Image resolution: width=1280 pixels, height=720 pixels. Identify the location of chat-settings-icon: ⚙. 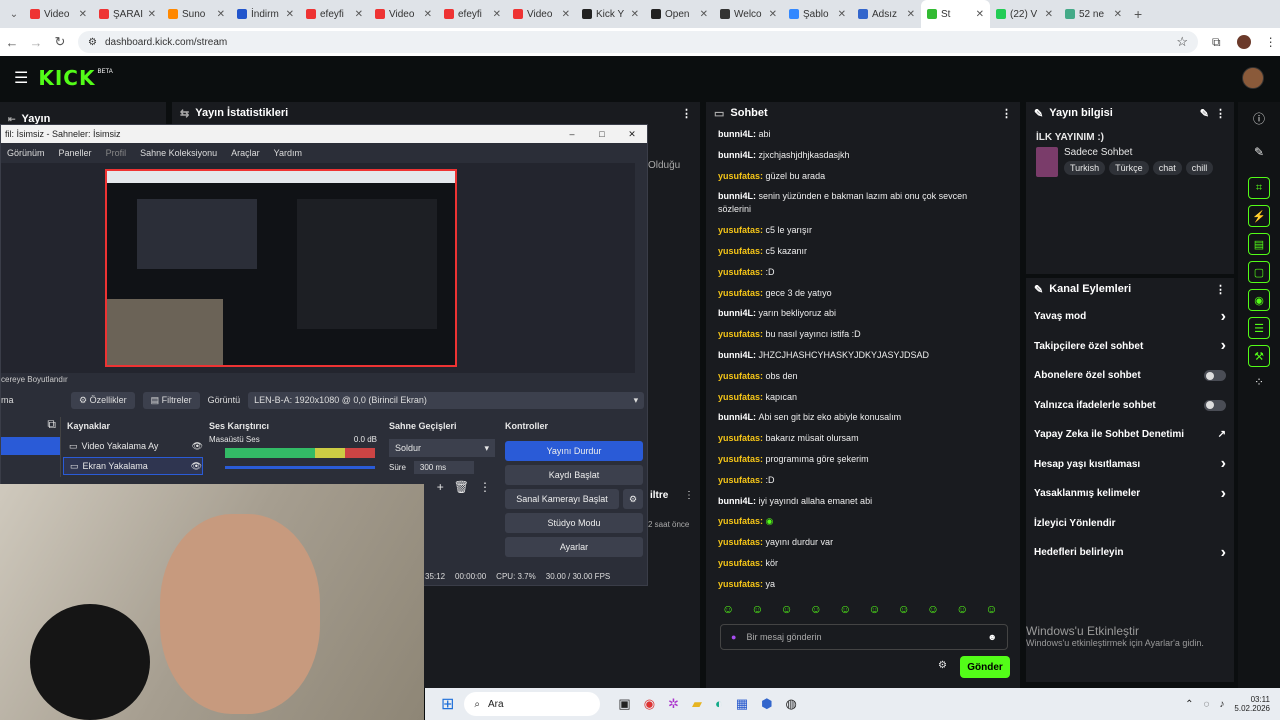
(942, 665).